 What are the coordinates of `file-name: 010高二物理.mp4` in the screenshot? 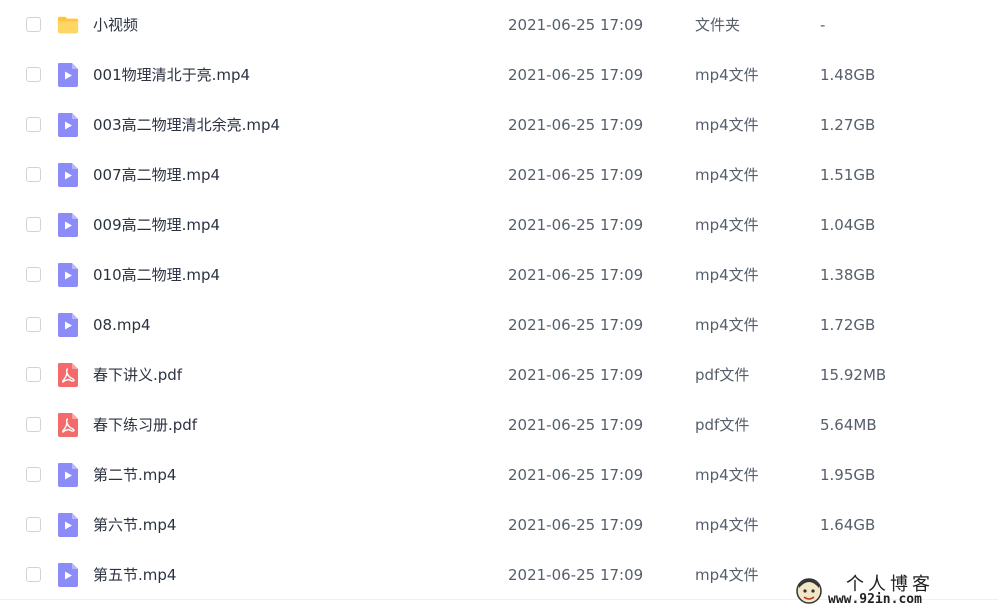 It's located at (156, 275).